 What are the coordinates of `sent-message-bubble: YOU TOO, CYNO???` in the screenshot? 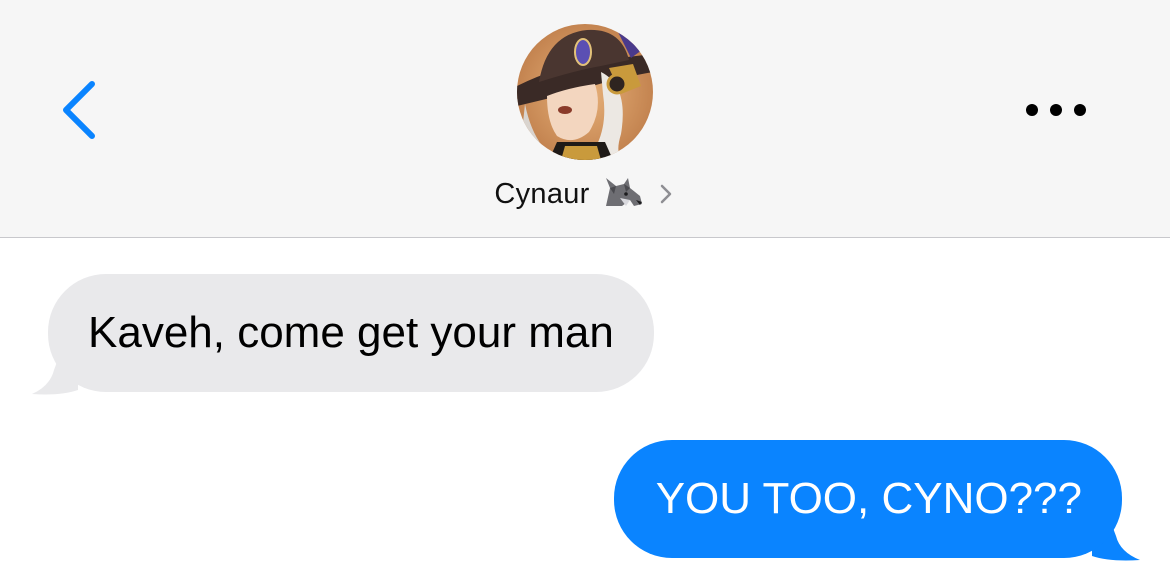 It's located at (867, 499).